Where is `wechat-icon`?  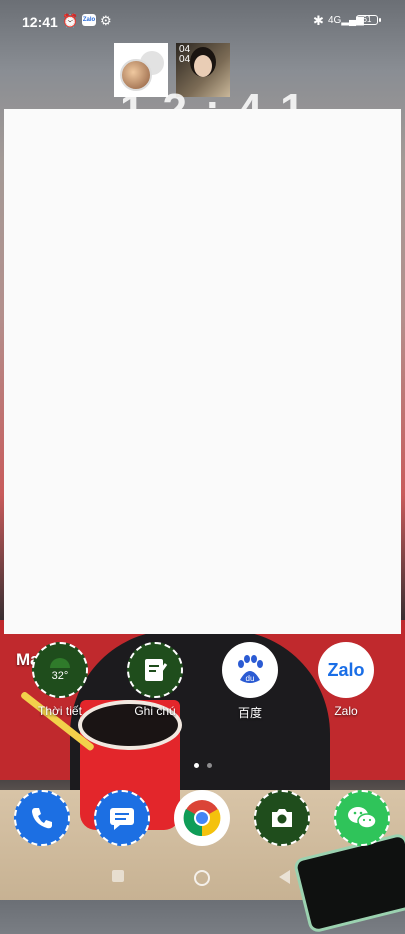
wechat-icon is located at coordinates (362, 818).